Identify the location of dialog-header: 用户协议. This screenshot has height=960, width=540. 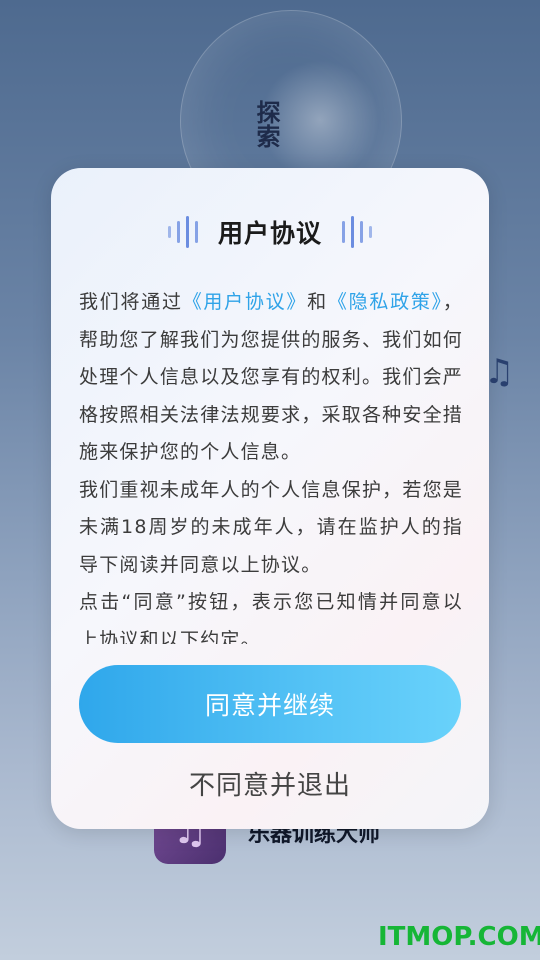
(270, 232).